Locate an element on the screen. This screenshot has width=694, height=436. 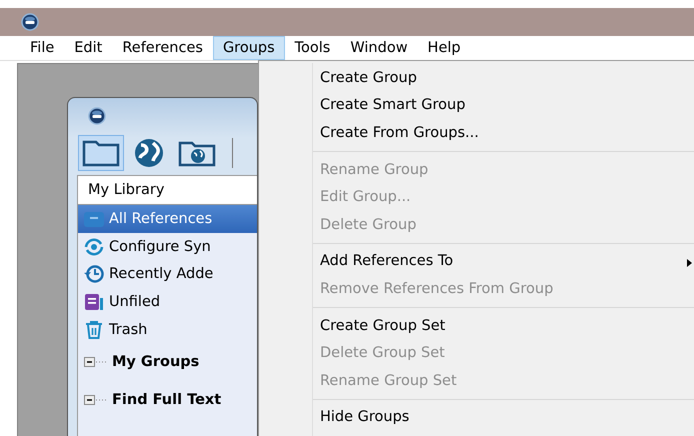
menu-item: References is located at coordinates (162, 48).